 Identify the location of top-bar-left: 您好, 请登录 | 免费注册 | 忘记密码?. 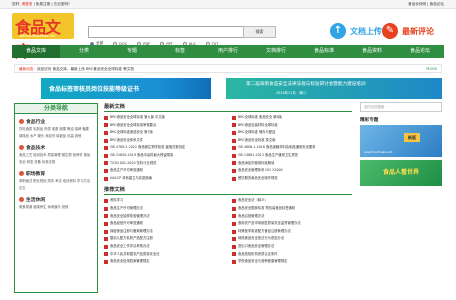
(41, 3).